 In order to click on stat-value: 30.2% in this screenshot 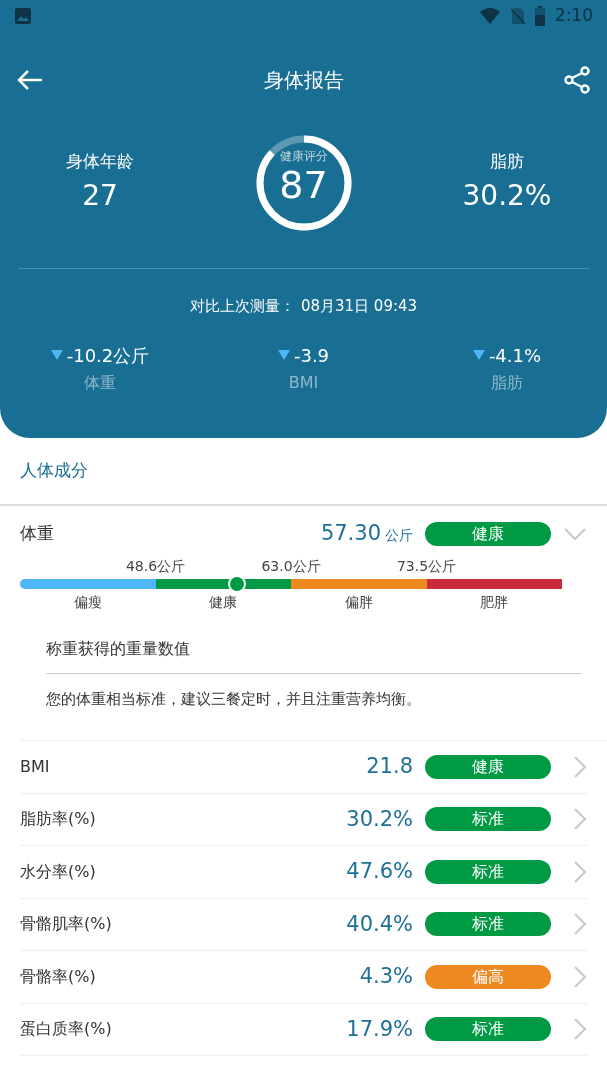, I will do `click(507, 195)`.